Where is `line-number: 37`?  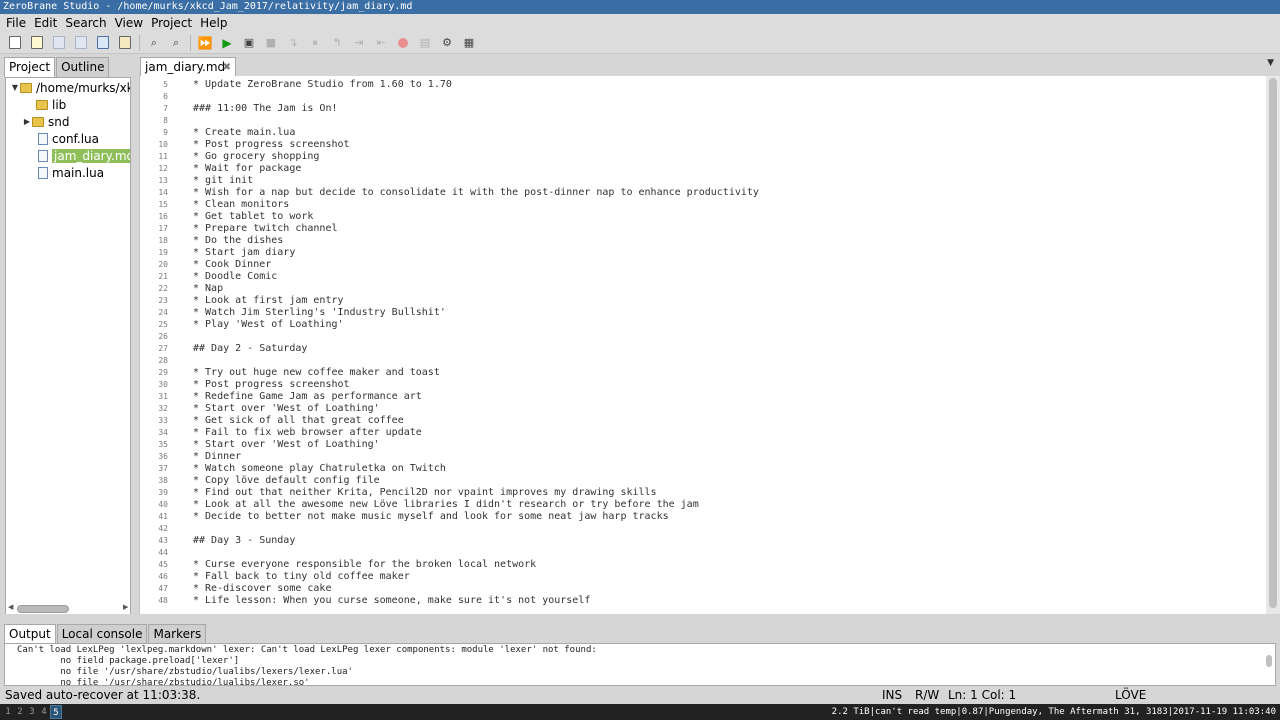
line-number: 37 is located at coordinates (163, 468).